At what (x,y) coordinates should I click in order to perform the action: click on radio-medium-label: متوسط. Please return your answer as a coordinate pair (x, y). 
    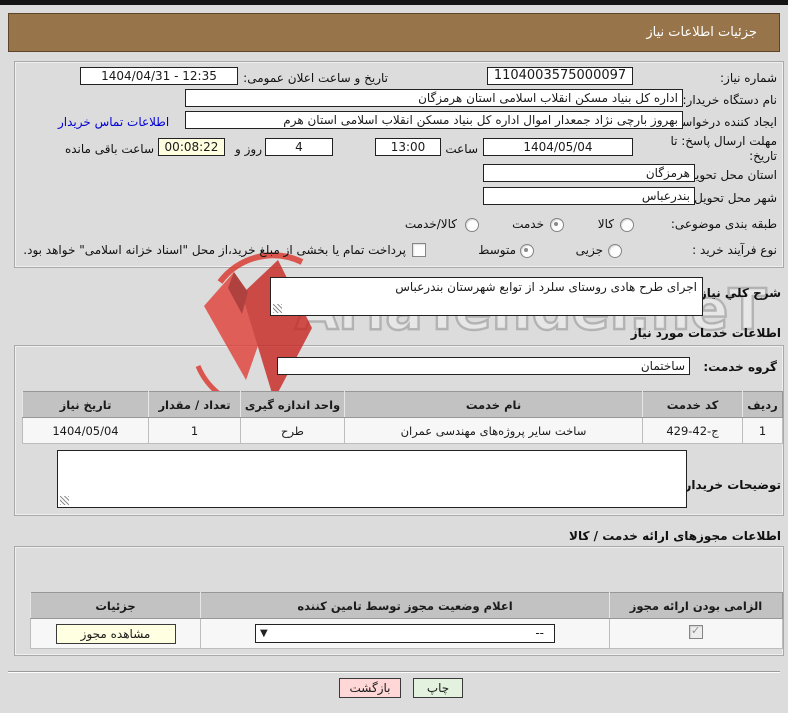
    Looking at the image, I should click on (497, 250).